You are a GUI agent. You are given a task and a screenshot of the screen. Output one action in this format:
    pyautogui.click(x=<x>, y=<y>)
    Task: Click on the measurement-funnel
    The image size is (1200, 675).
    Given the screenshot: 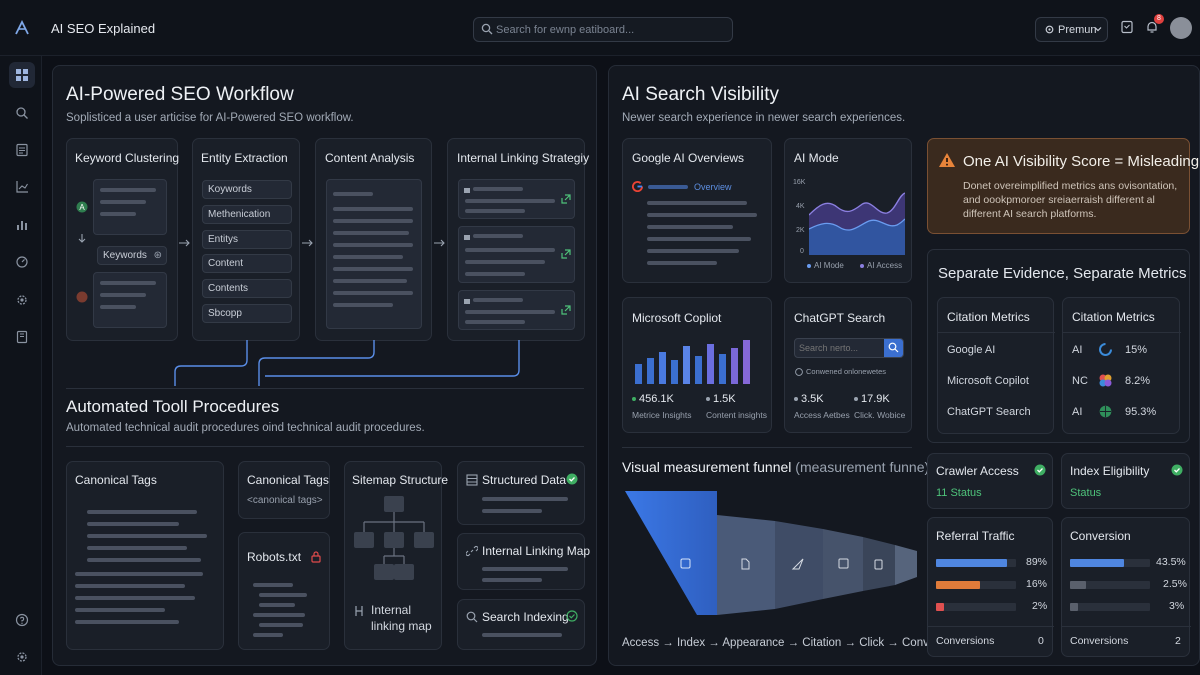 What is the action you would take?
    pyautogui.click(x=773, y=564)
    